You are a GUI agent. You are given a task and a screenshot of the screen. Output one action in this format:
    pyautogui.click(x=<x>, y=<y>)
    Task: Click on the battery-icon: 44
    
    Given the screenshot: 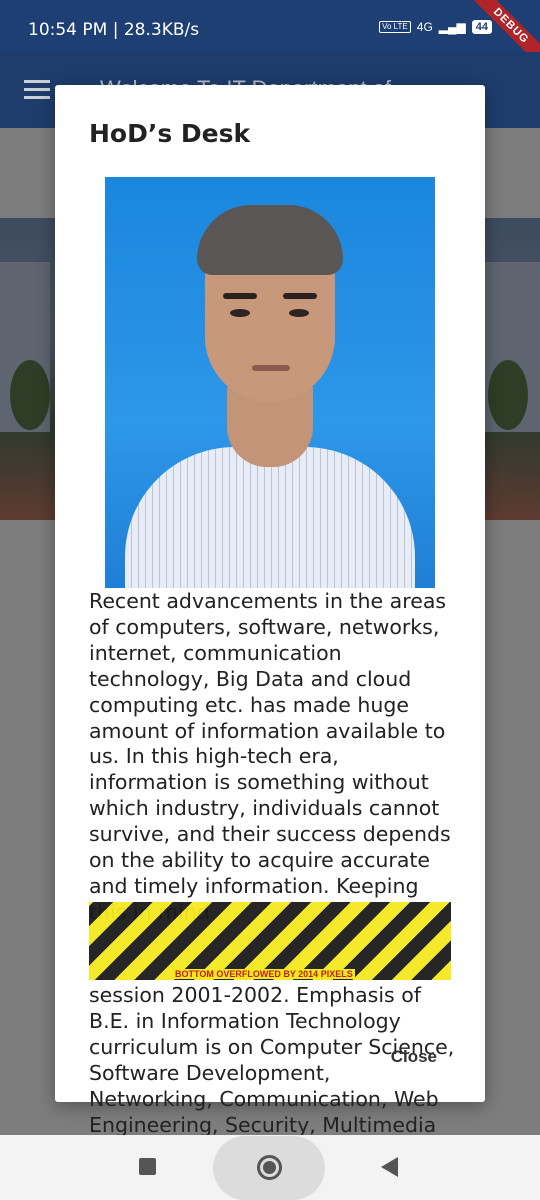 What is the action you would take?
    pyautogui.click(x=481, y=27)
    